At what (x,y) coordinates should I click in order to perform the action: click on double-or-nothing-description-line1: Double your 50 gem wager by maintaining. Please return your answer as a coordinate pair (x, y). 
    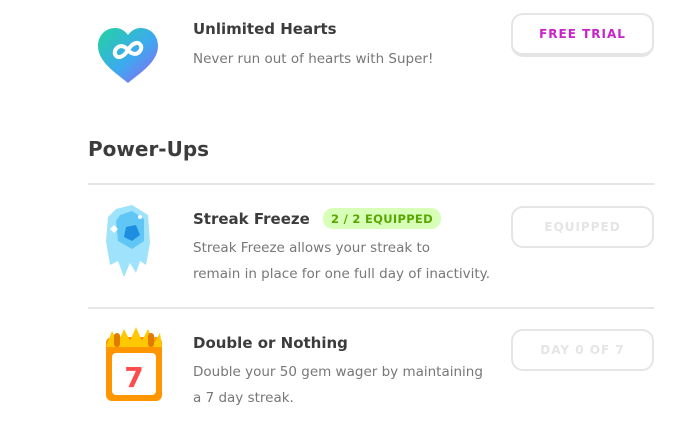
    Looking at the image, I should click on (338, 372).